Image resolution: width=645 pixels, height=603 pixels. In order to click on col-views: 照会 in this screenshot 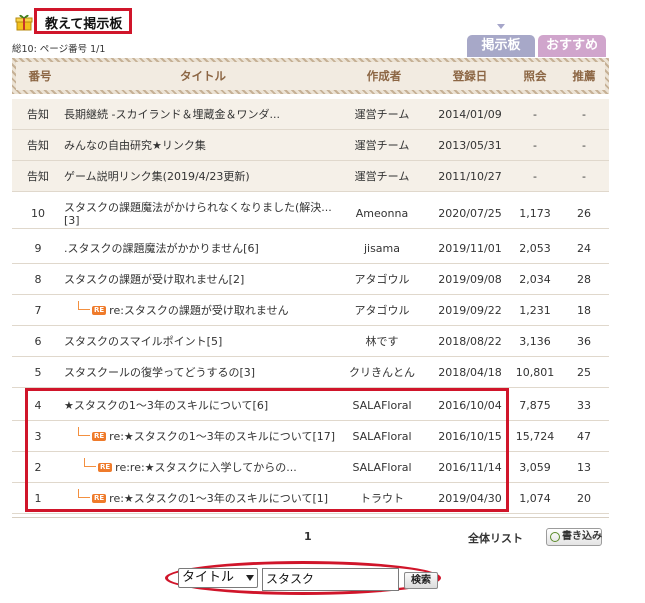, I will do `click(535, 76)`.